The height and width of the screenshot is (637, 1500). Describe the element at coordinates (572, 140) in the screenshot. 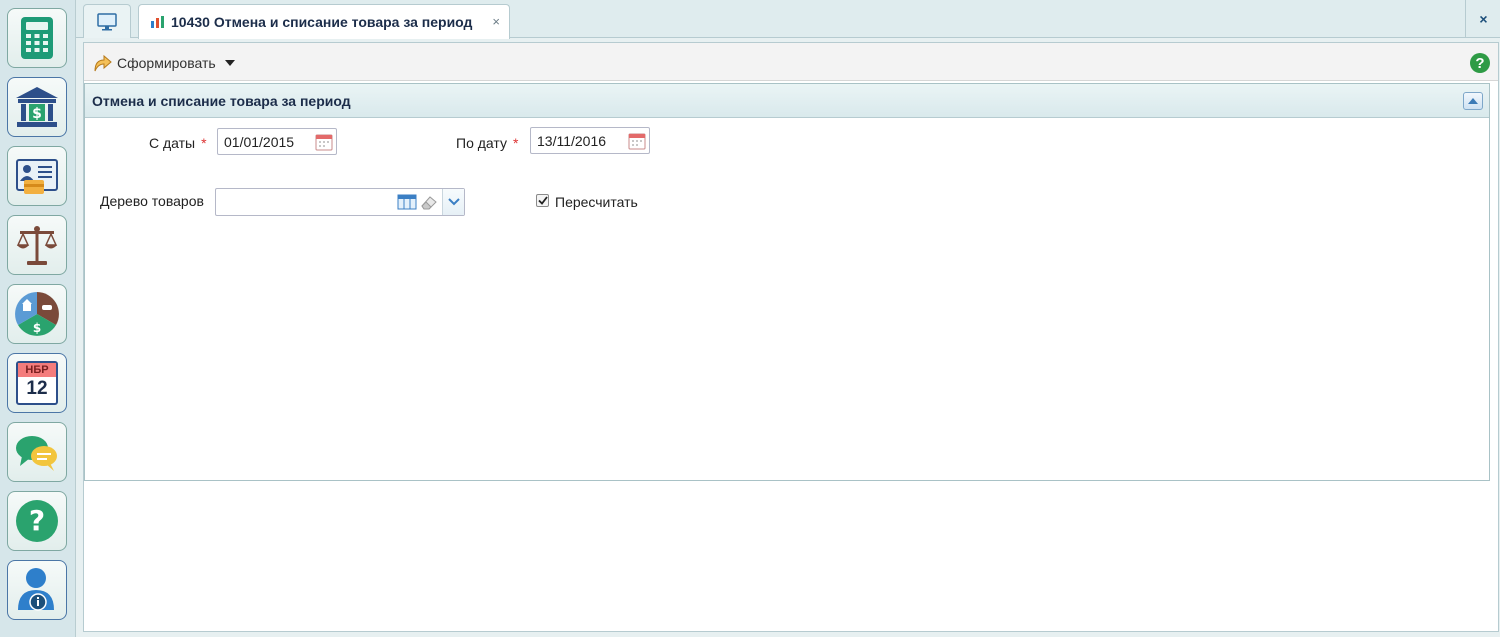

I see `to-date-value: 13/11/2016` at that location.